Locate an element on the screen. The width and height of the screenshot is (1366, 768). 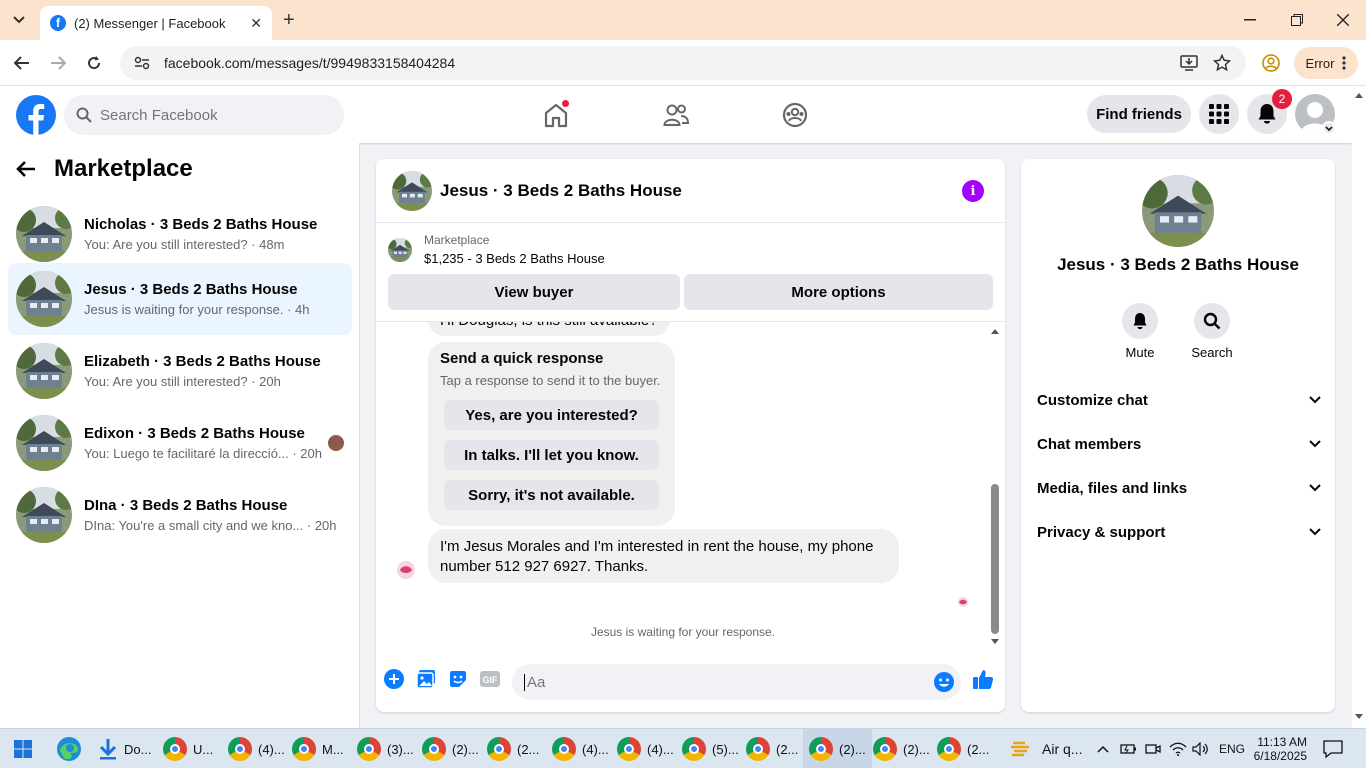
chat-avatar is located at coordinates (412, 190).